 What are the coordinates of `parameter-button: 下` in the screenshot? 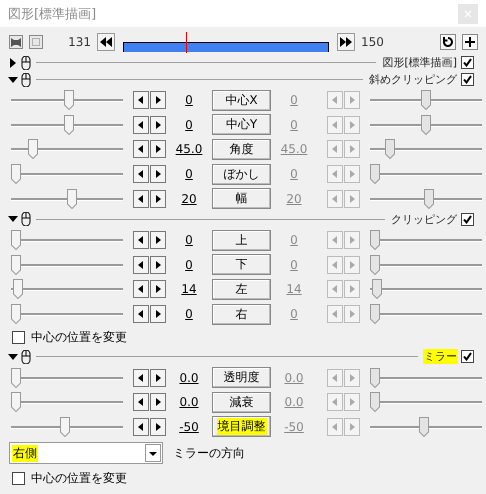 It's located at (241, 265).